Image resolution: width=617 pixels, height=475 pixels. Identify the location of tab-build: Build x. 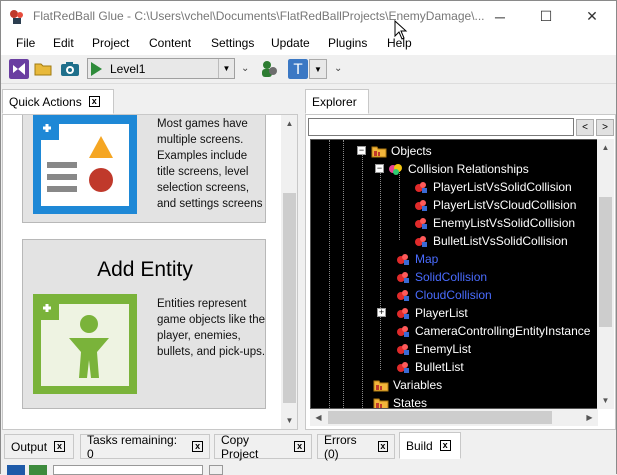
(430, 445).